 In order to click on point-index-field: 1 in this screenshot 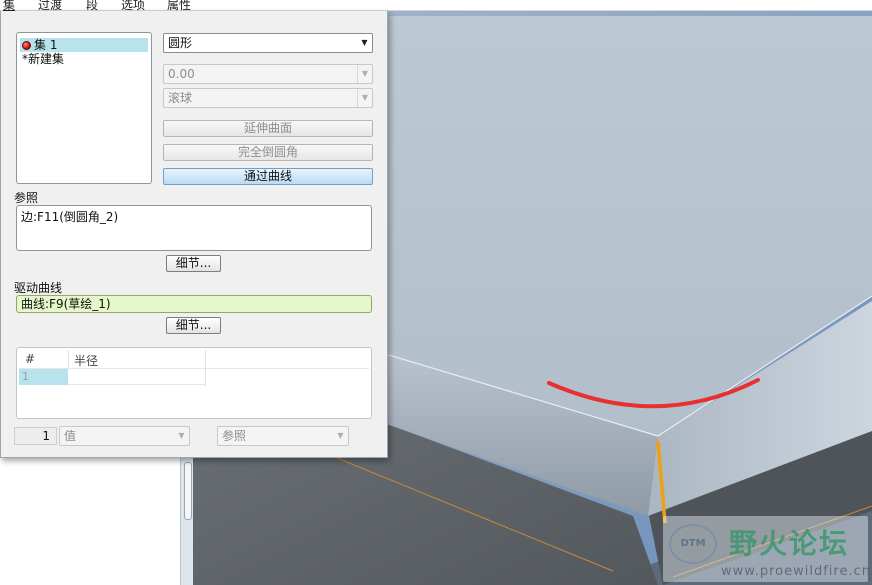, I will do `click(35, 436)`.